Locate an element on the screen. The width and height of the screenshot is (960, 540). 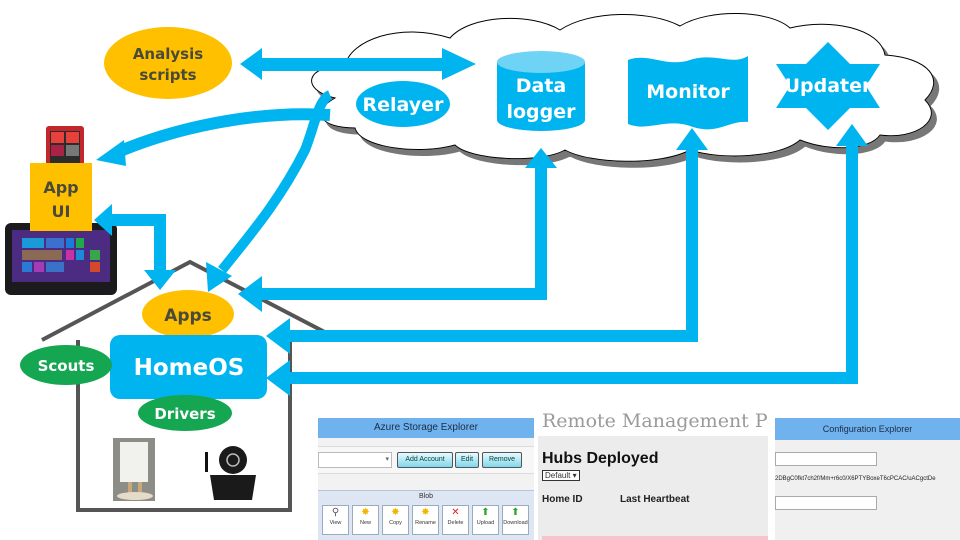
updater-label: Updater is located at coordinates (828, 86).